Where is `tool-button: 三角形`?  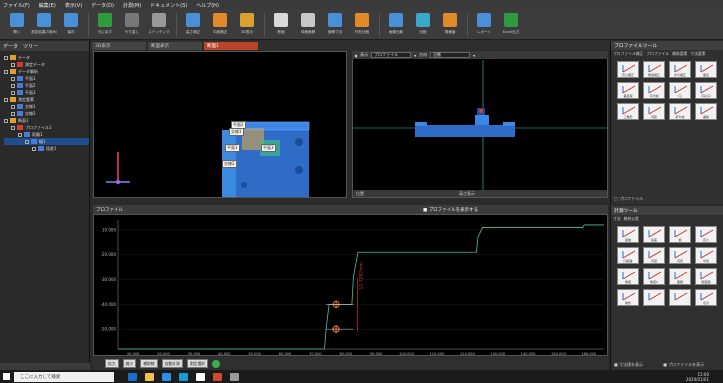
tool-button: 三角形 is located at coordinates (628, 111).